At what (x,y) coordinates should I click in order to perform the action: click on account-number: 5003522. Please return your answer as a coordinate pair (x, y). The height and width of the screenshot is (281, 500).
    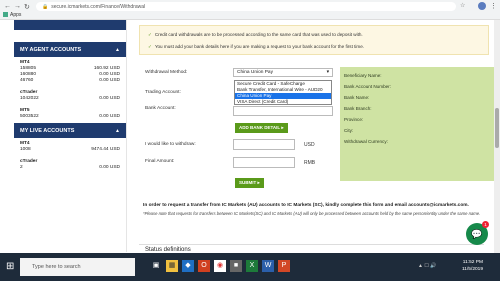
    Looking at the image, I should click on (29, 116).